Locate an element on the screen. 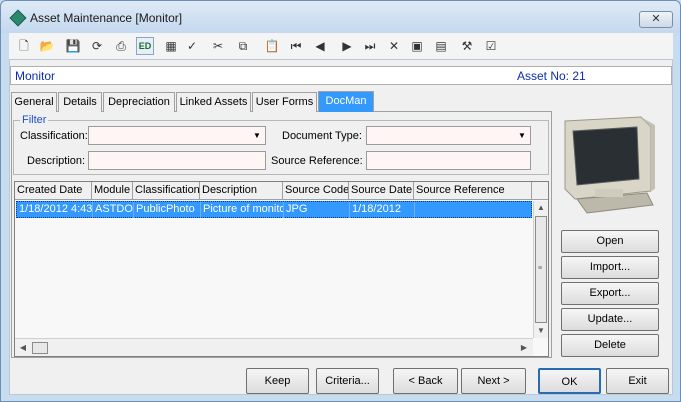 This screenshot has height=402, width=681. tab-depreciation: Depreciation is located at coordinates (139, 102).